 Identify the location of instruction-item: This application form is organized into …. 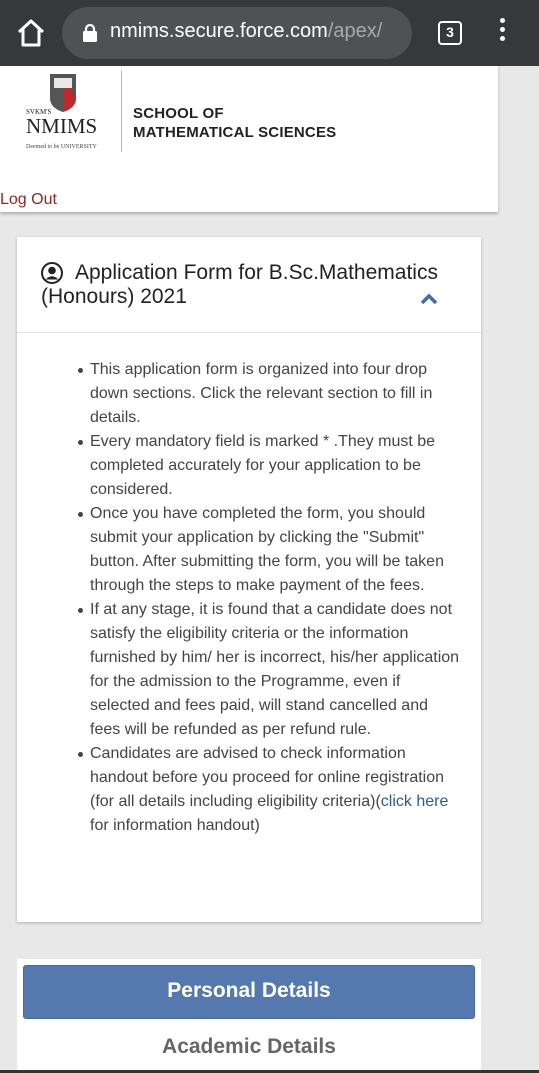
(270, 394).